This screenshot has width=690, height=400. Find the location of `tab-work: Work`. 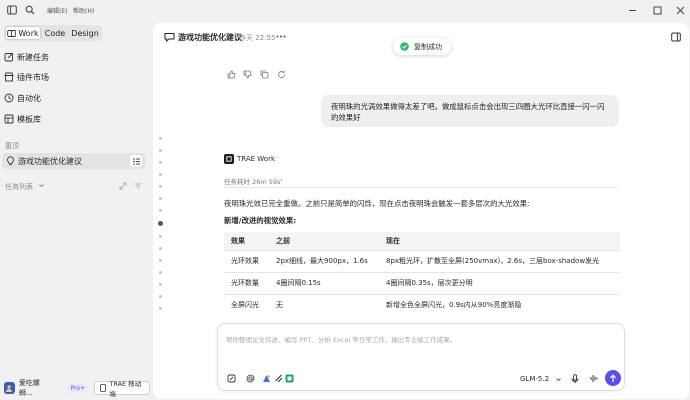

tab-work: Work is located at coordinates (23, 33).